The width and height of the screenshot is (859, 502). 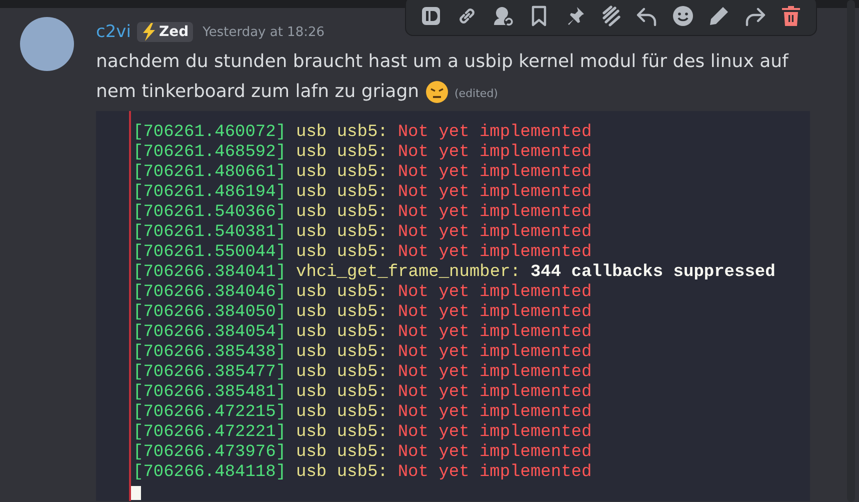 What do you see at coordinates (136, 493) in the screenshot?
I see `terminal-cursor` at bounding box center [136, 493].